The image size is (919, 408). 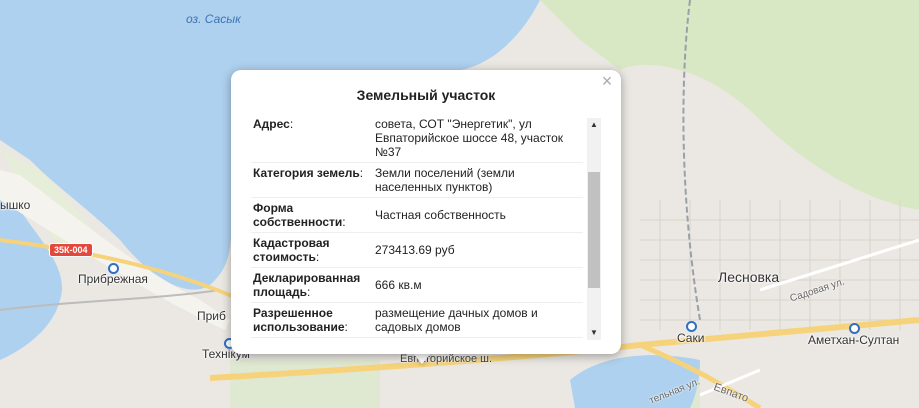 I want to click on row-label: Категория земель:, so click(x=309, y=180).